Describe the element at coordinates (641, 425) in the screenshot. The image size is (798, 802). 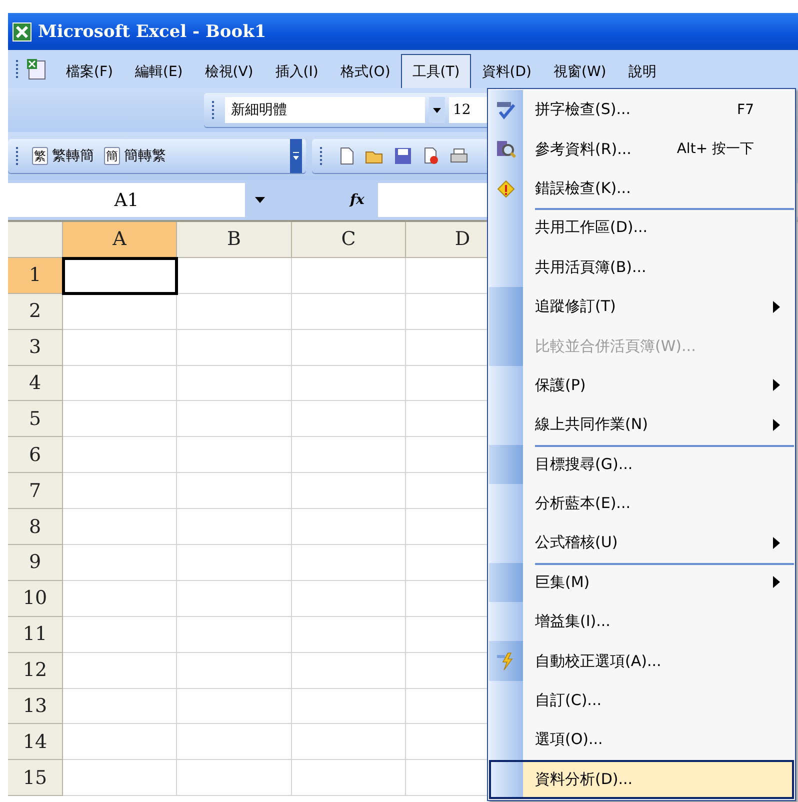
I see `menu-option: 線上共同作業(N)` at that location.